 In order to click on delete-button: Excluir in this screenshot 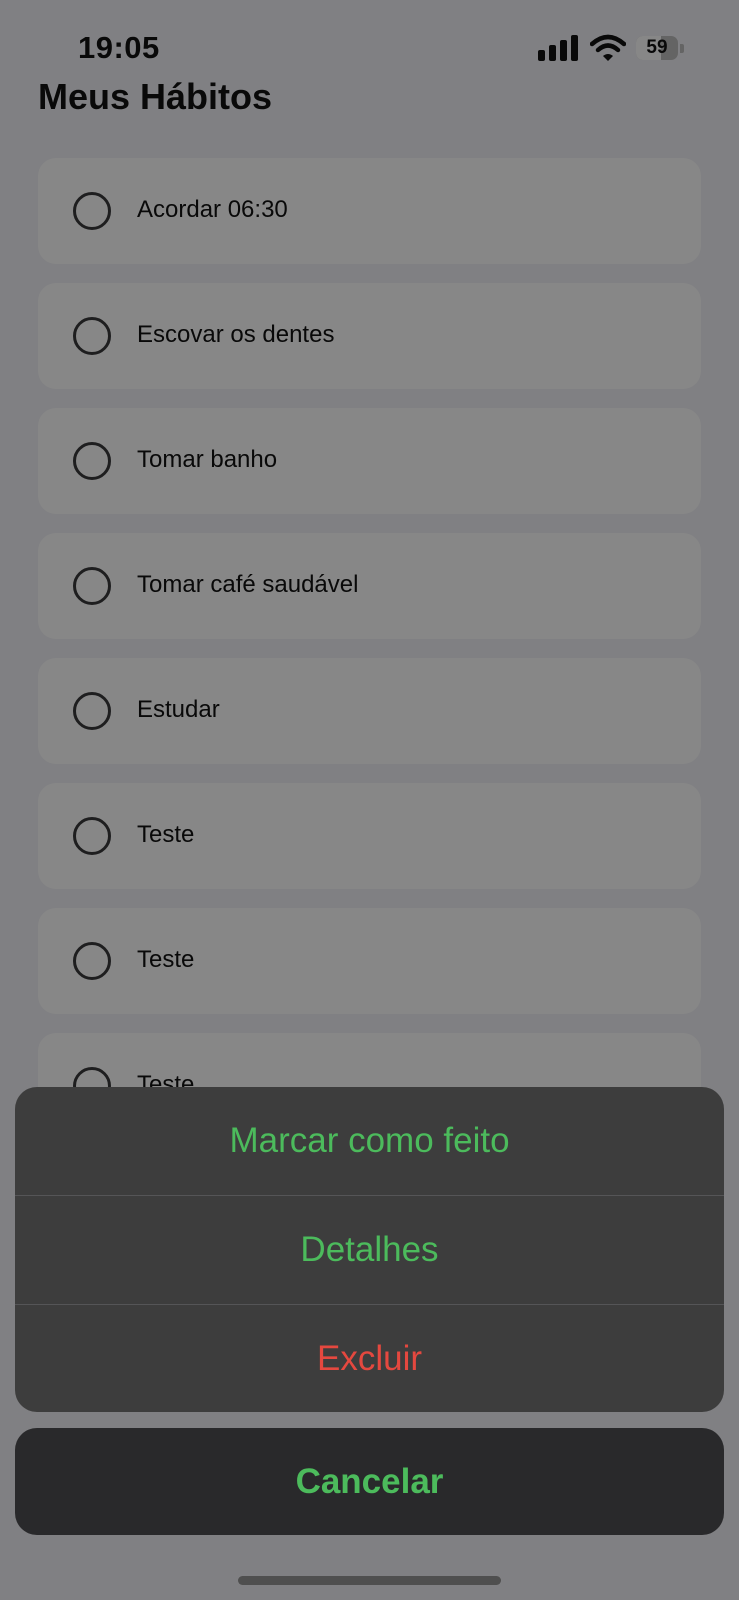, I will do `click(369, 1358)`.